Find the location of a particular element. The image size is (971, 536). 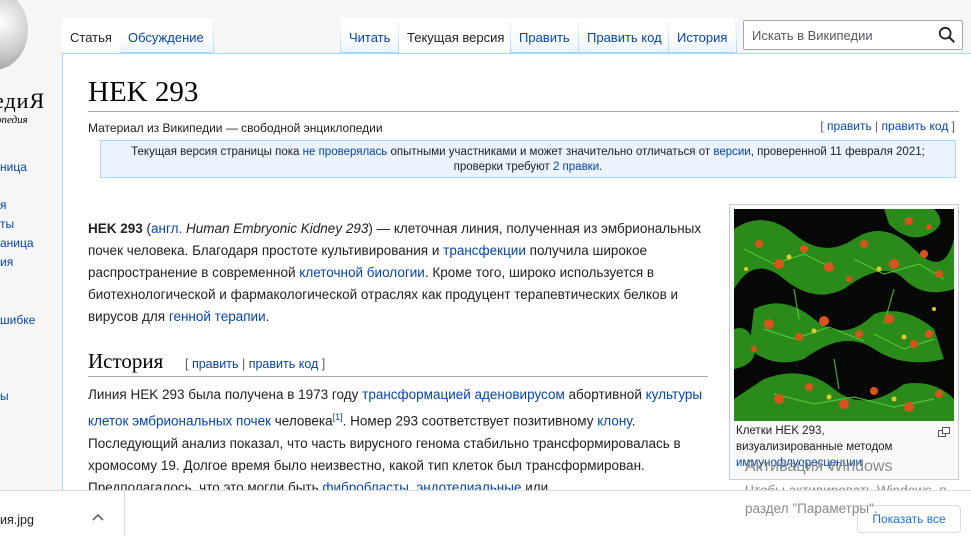

sidebar-link-7: ы is located at coordinates (4, 396).